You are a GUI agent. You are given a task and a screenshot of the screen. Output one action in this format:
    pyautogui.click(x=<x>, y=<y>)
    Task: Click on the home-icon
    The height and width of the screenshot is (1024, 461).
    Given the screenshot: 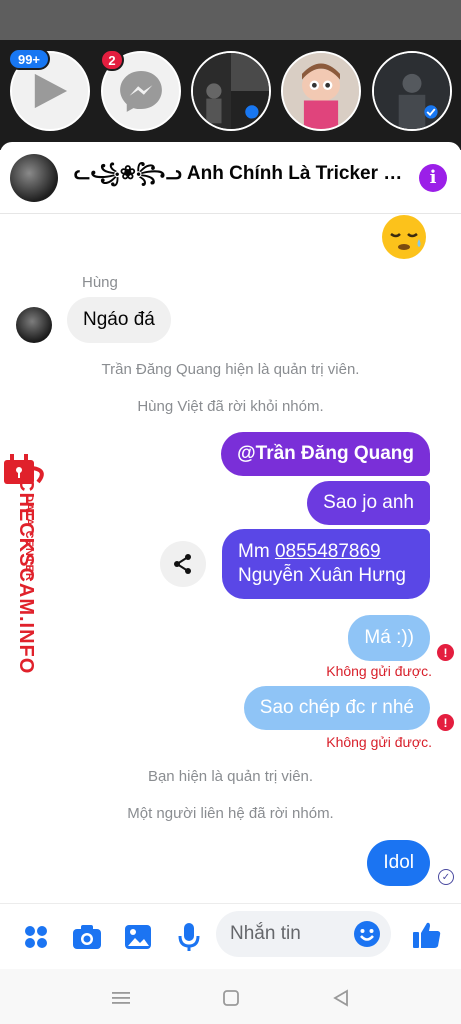 What is the action you would take?
    pyautogui.click(x=231, y=998)
    